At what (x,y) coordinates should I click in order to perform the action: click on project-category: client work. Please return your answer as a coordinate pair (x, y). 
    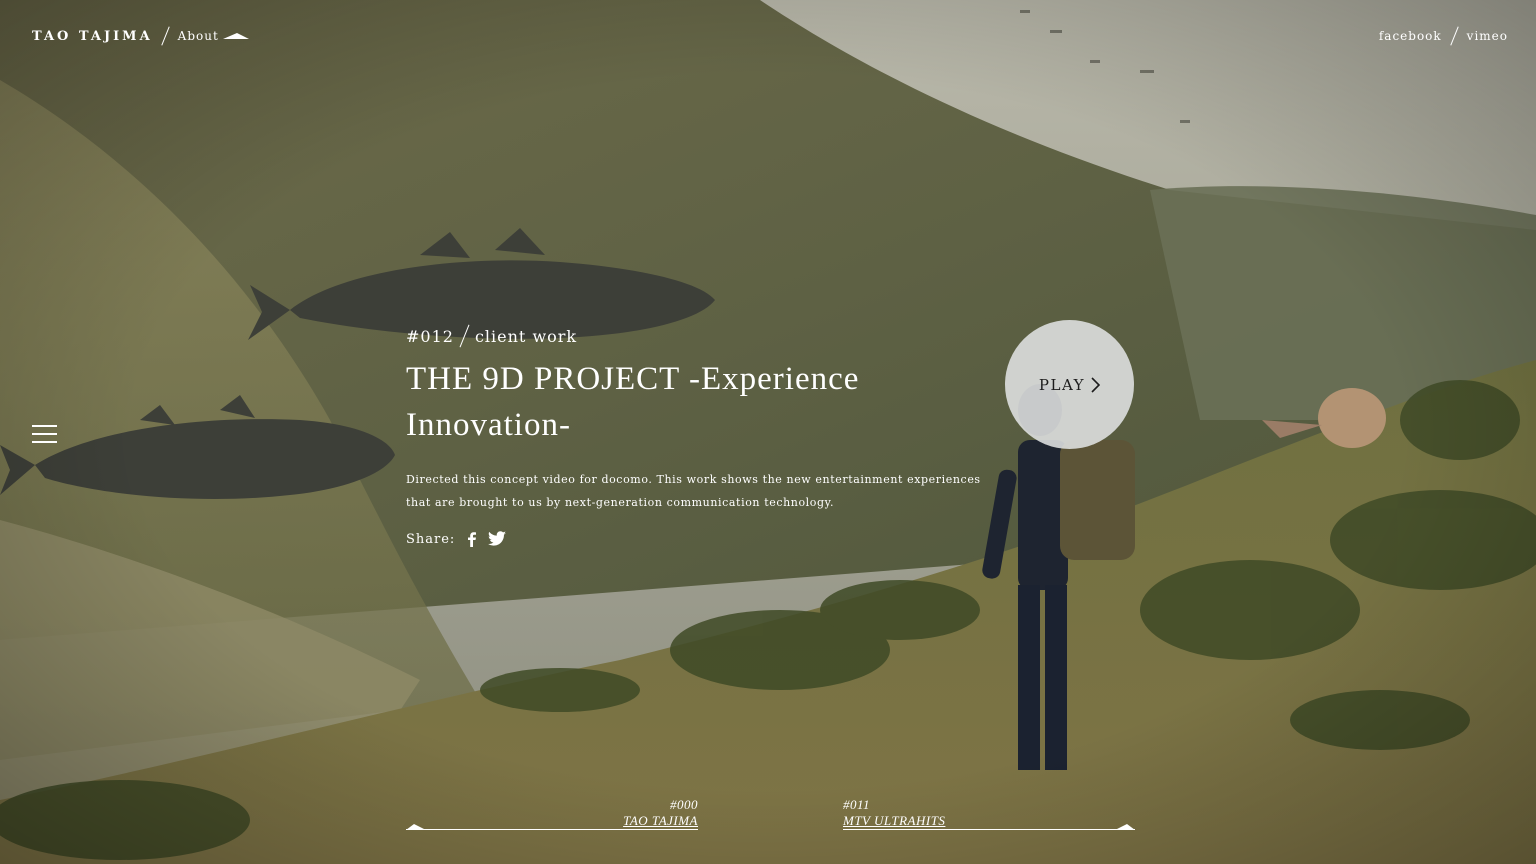
    Looking at the image, I should click on (526, 336).